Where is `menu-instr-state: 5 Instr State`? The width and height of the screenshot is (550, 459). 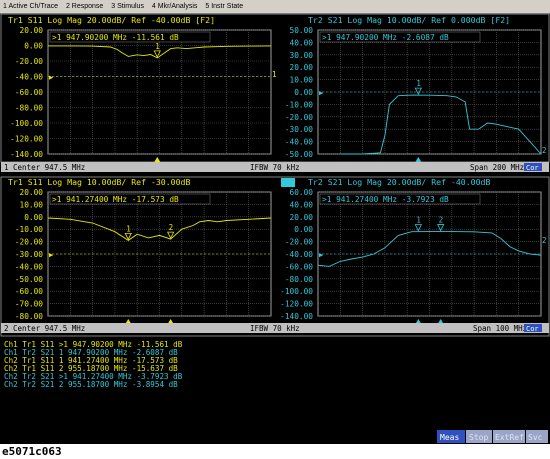 menu-instr-state: 5 Instr State is located at coordinates (224, 6).